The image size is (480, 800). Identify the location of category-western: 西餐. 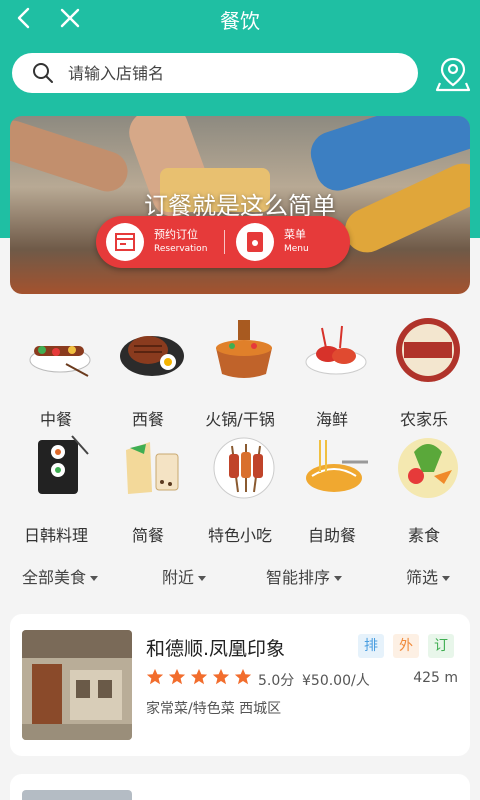
(148, 372).